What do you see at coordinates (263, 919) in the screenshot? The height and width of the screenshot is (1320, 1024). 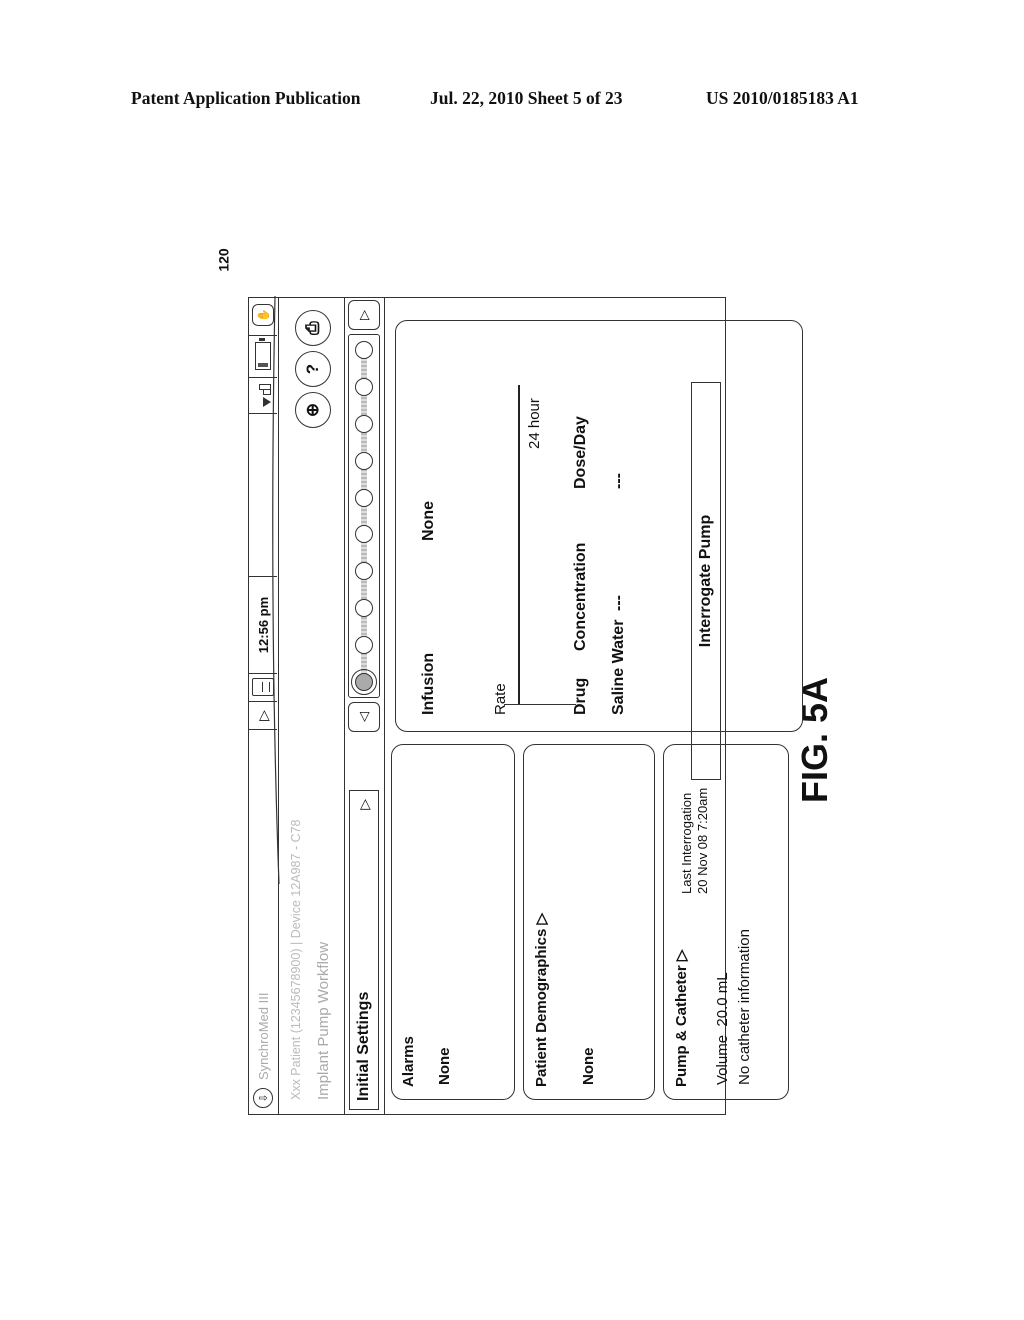 I see `app-menu: ⇩ SynchroMed III` at bounding box center [263, 919].